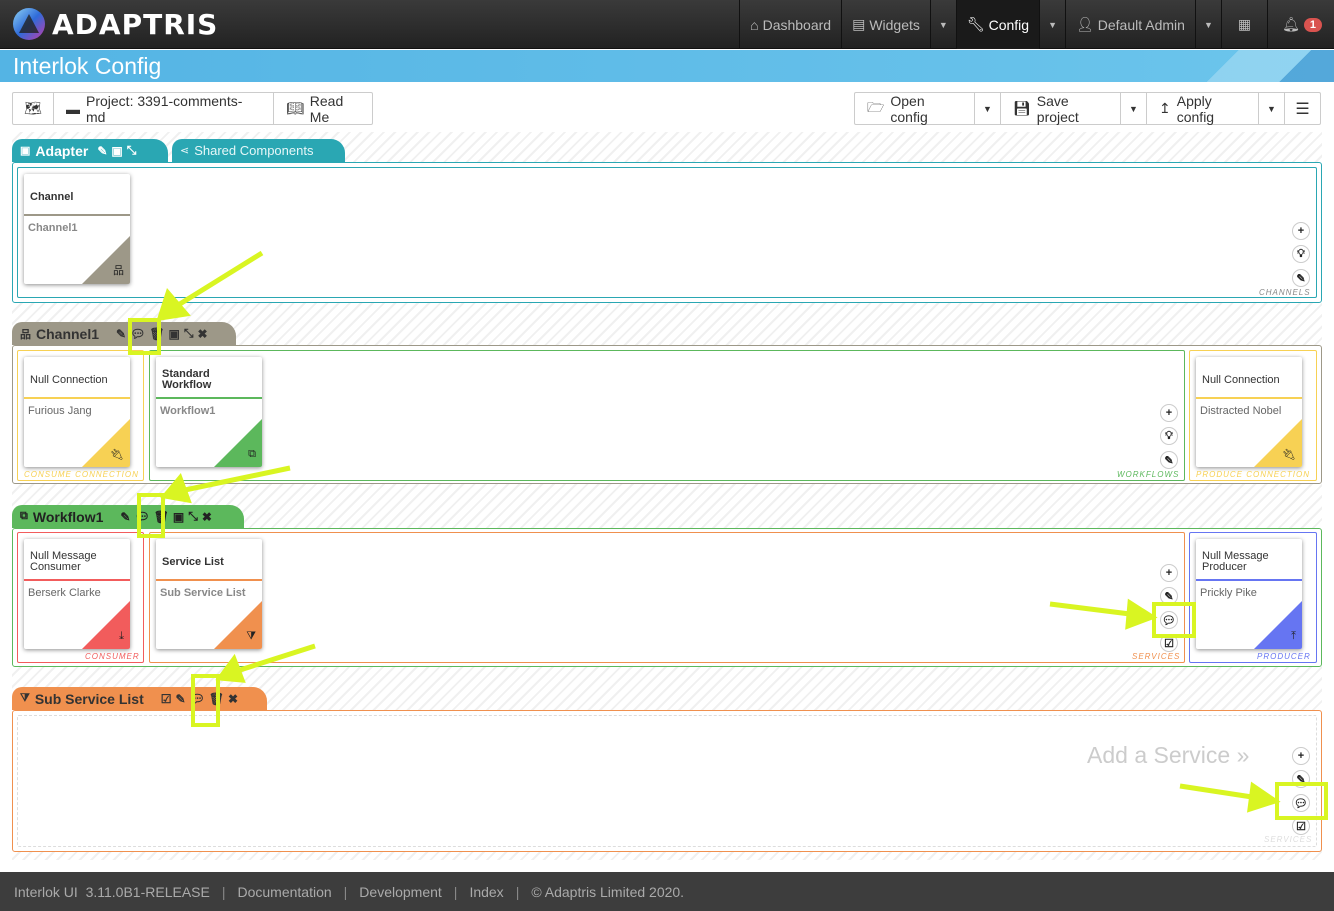 Image resolution: width=1334 pixels, height=911 pixels. I want to click on hint-channel-button: 💡︎, so click(1301, 254).